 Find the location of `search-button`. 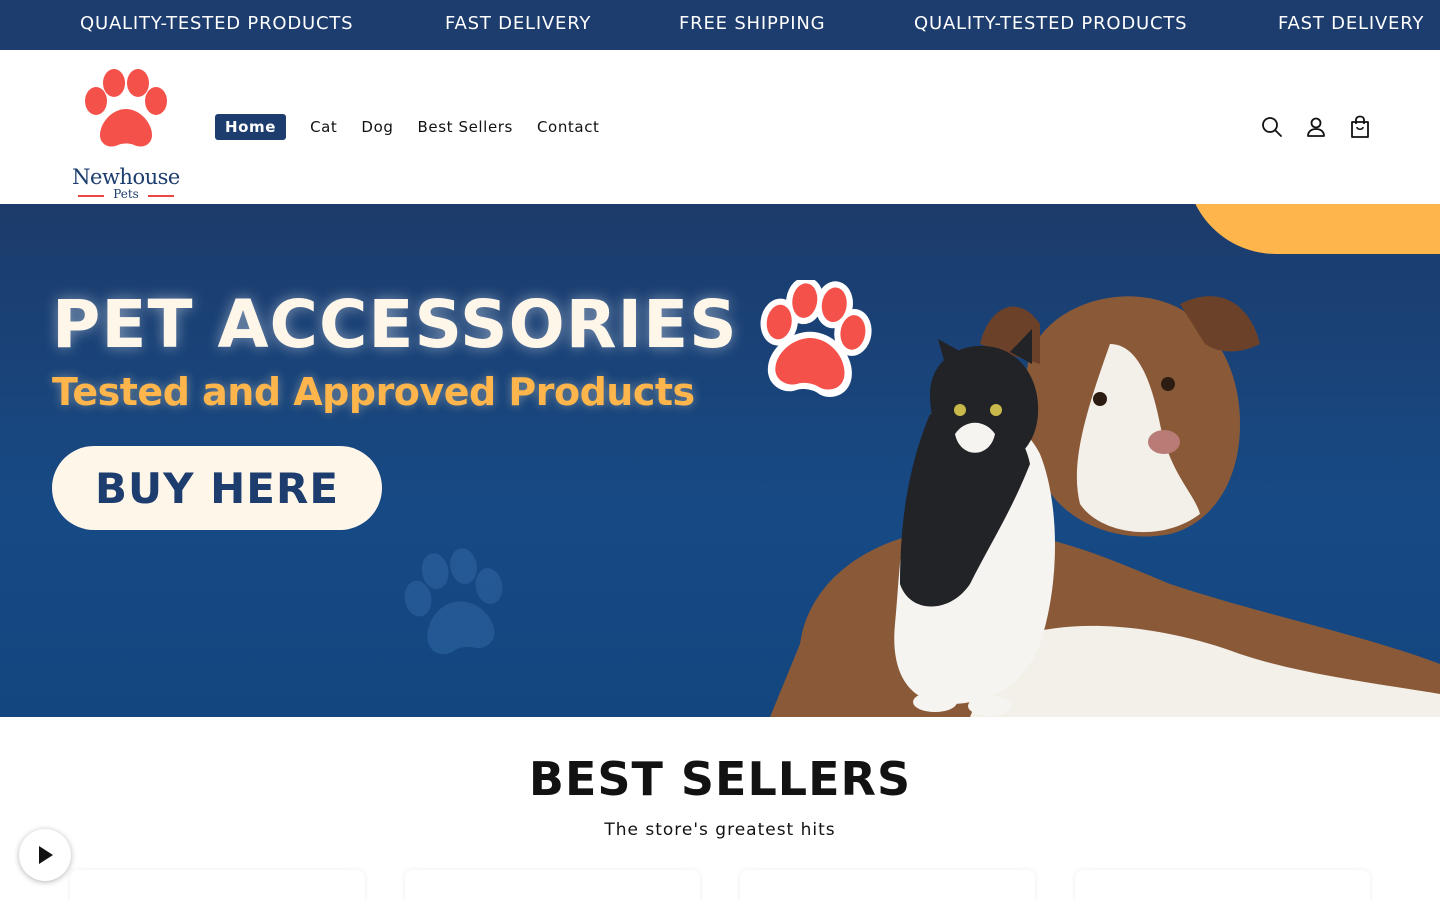

search-button is located at coordinates (1272, 127).